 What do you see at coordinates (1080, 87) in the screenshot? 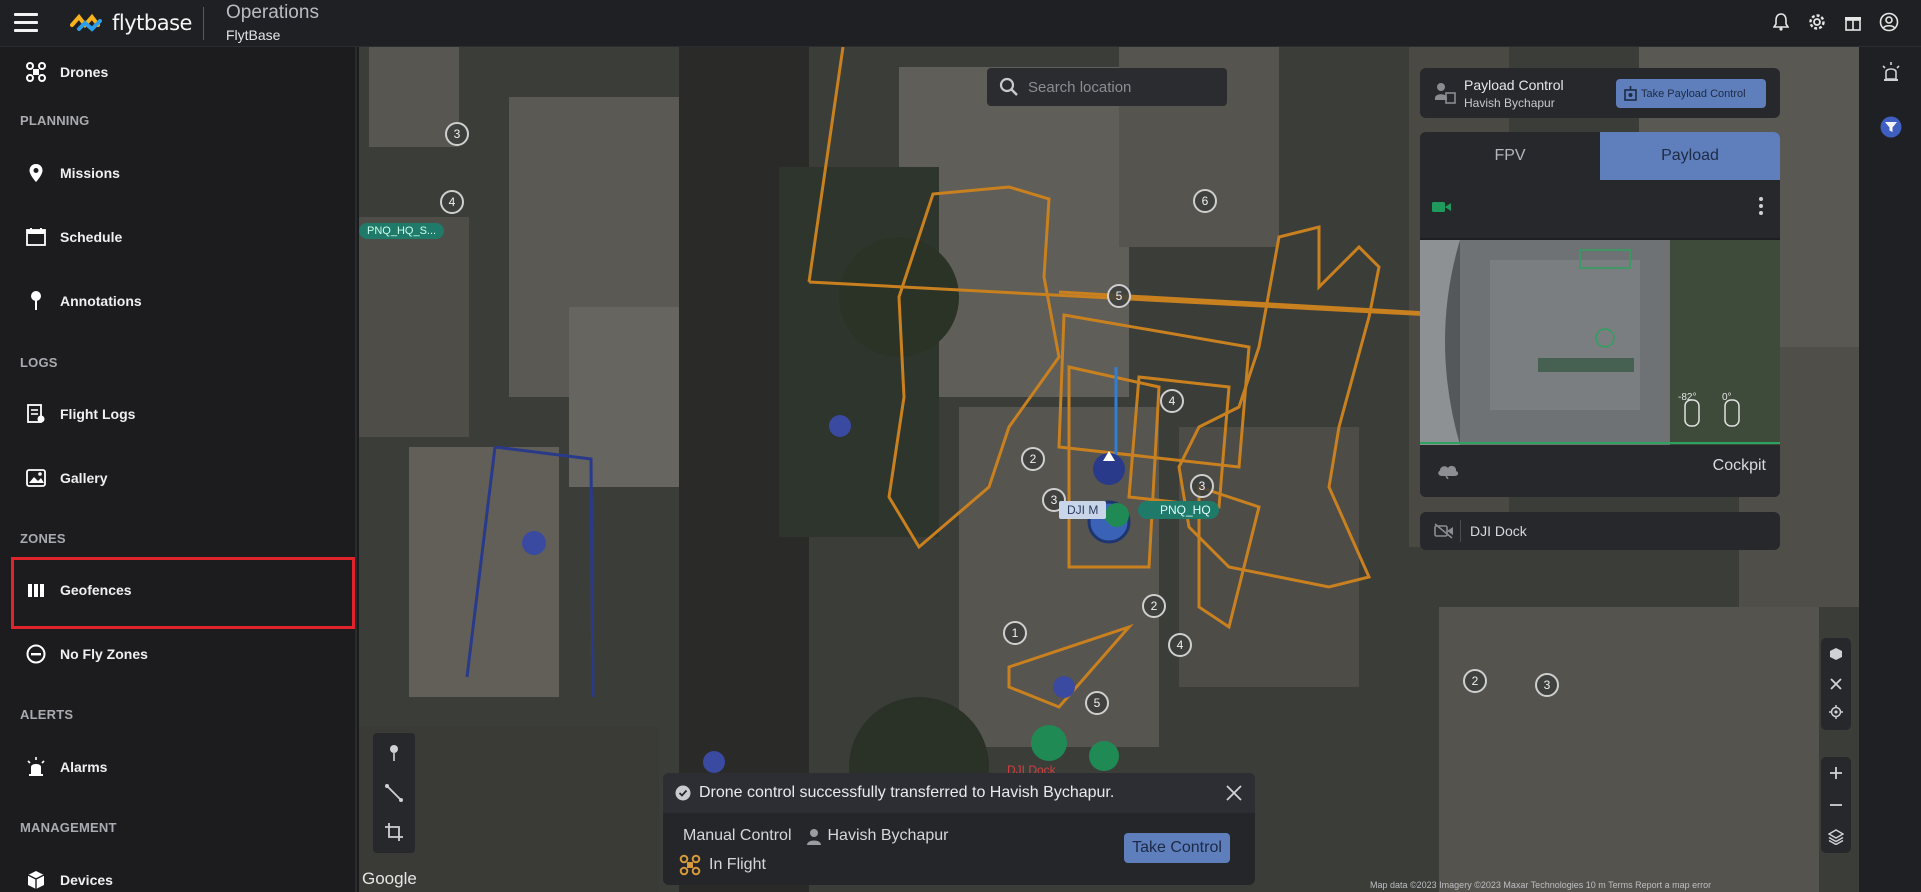
I see `search-placeholder: Search location` at bounding box center [1080, 87].